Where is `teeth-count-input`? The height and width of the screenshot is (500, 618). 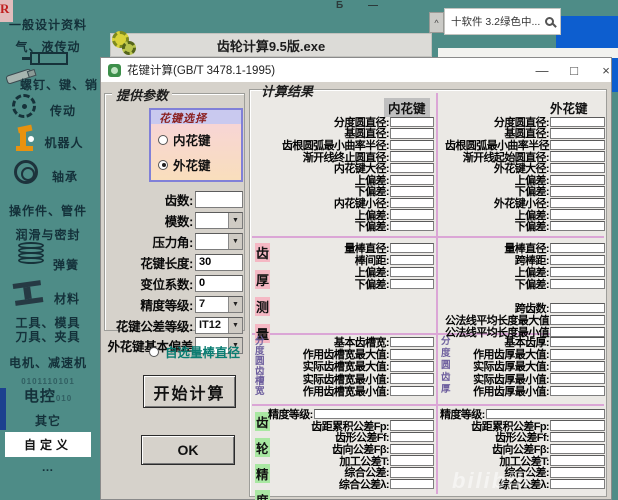 teeth-count-input is located at coordinates (219, 199).